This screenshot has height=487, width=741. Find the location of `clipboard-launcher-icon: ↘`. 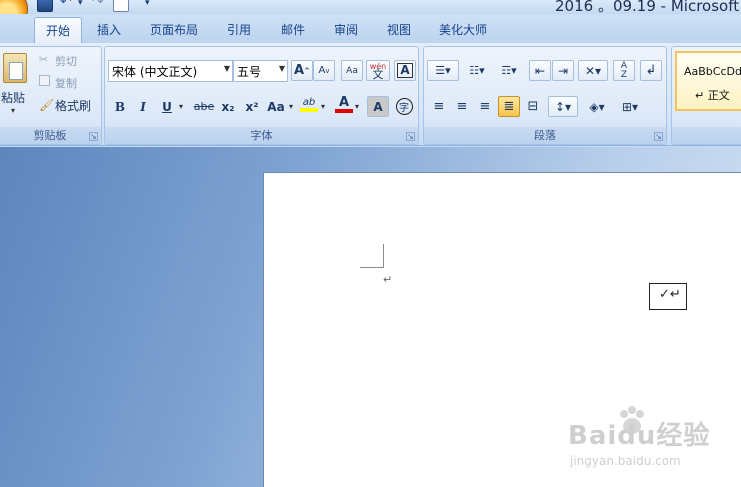

clipboard-launcher-icon: ↘ is located at coordinates (93, 136).